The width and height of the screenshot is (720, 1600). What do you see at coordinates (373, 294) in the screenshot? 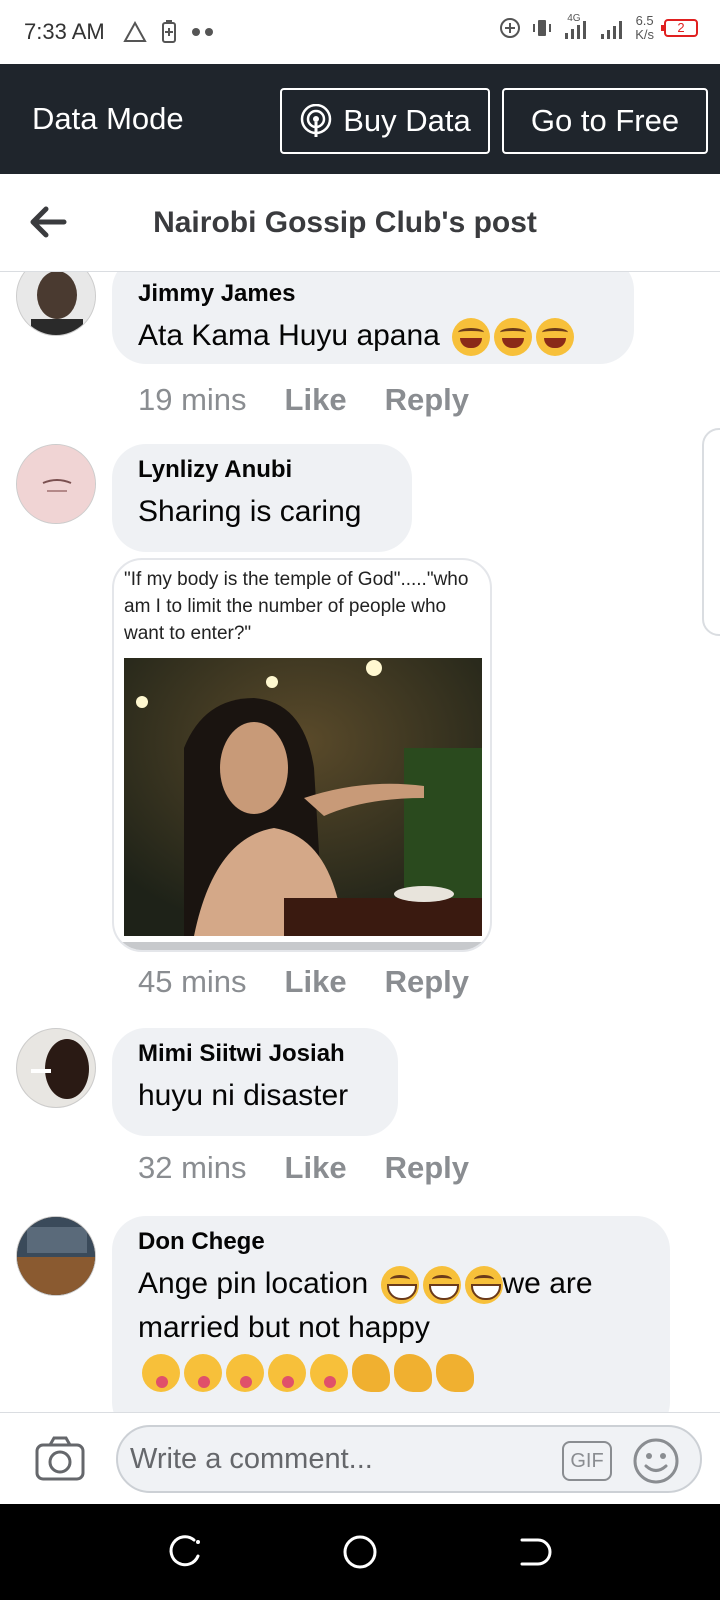
I see `comment-author: Jimmy James` at bounding box center [373, 294].